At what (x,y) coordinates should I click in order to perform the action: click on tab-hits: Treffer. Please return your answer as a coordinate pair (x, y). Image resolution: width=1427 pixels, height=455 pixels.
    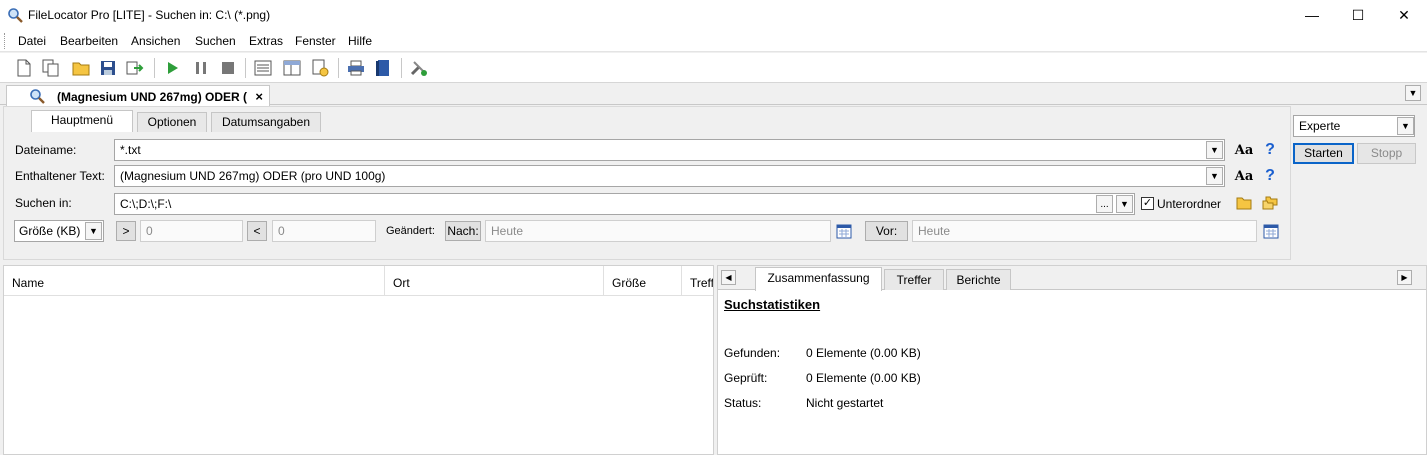
    Looking at the image, I should click on (914, 279).